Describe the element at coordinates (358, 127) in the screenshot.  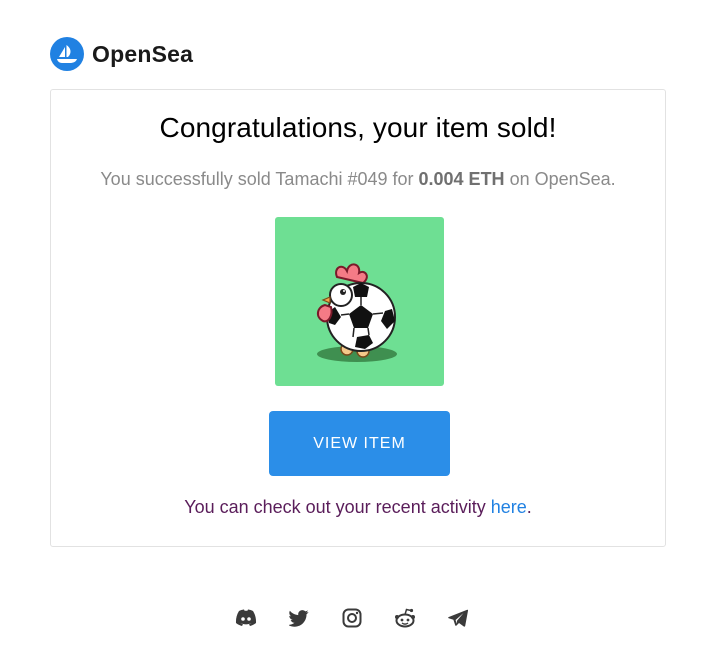
I see `card-title: Congratulations, your item sold!` at that location.